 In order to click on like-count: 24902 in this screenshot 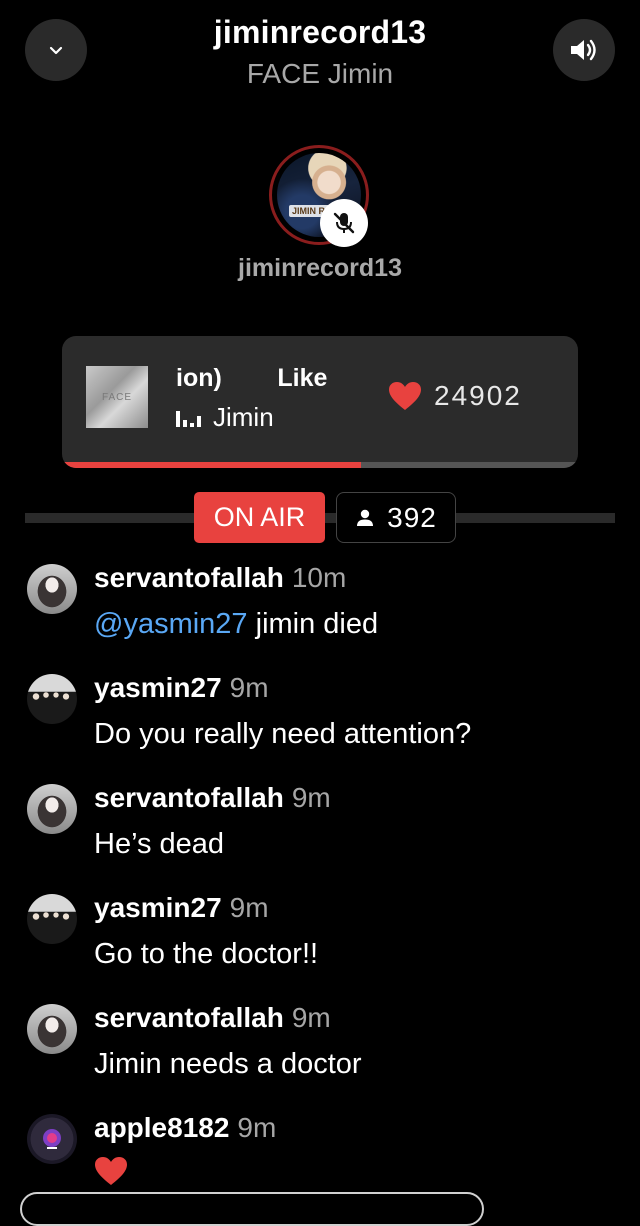, I will do `click(478, 395)`.